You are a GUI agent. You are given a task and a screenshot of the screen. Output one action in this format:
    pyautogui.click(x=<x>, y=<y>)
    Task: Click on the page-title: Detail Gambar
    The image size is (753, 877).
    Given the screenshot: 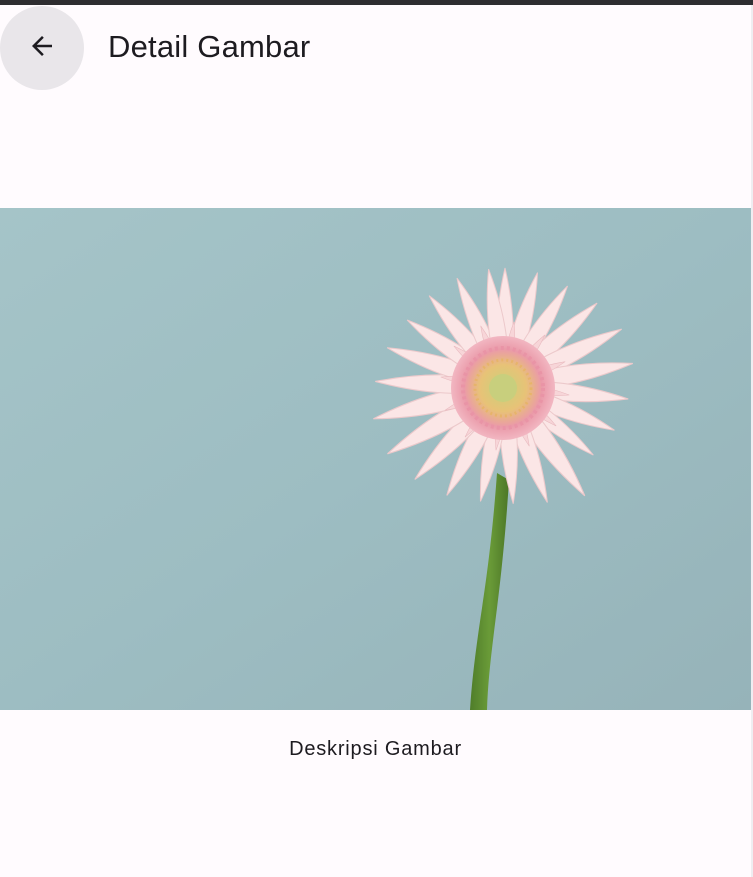 What is the action you would take?
    pyautogui.click(x=209, y=46)
    